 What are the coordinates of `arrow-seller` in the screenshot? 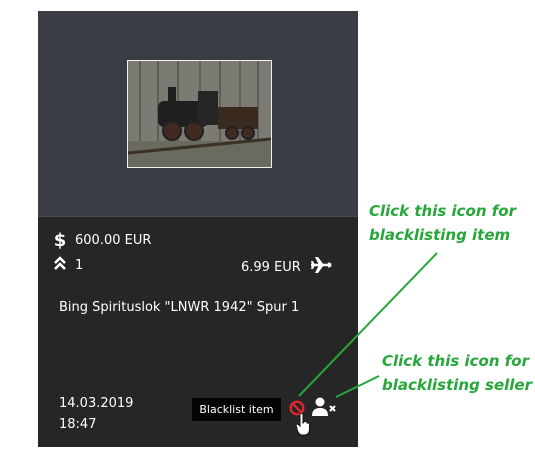 It's located at (357, 386).